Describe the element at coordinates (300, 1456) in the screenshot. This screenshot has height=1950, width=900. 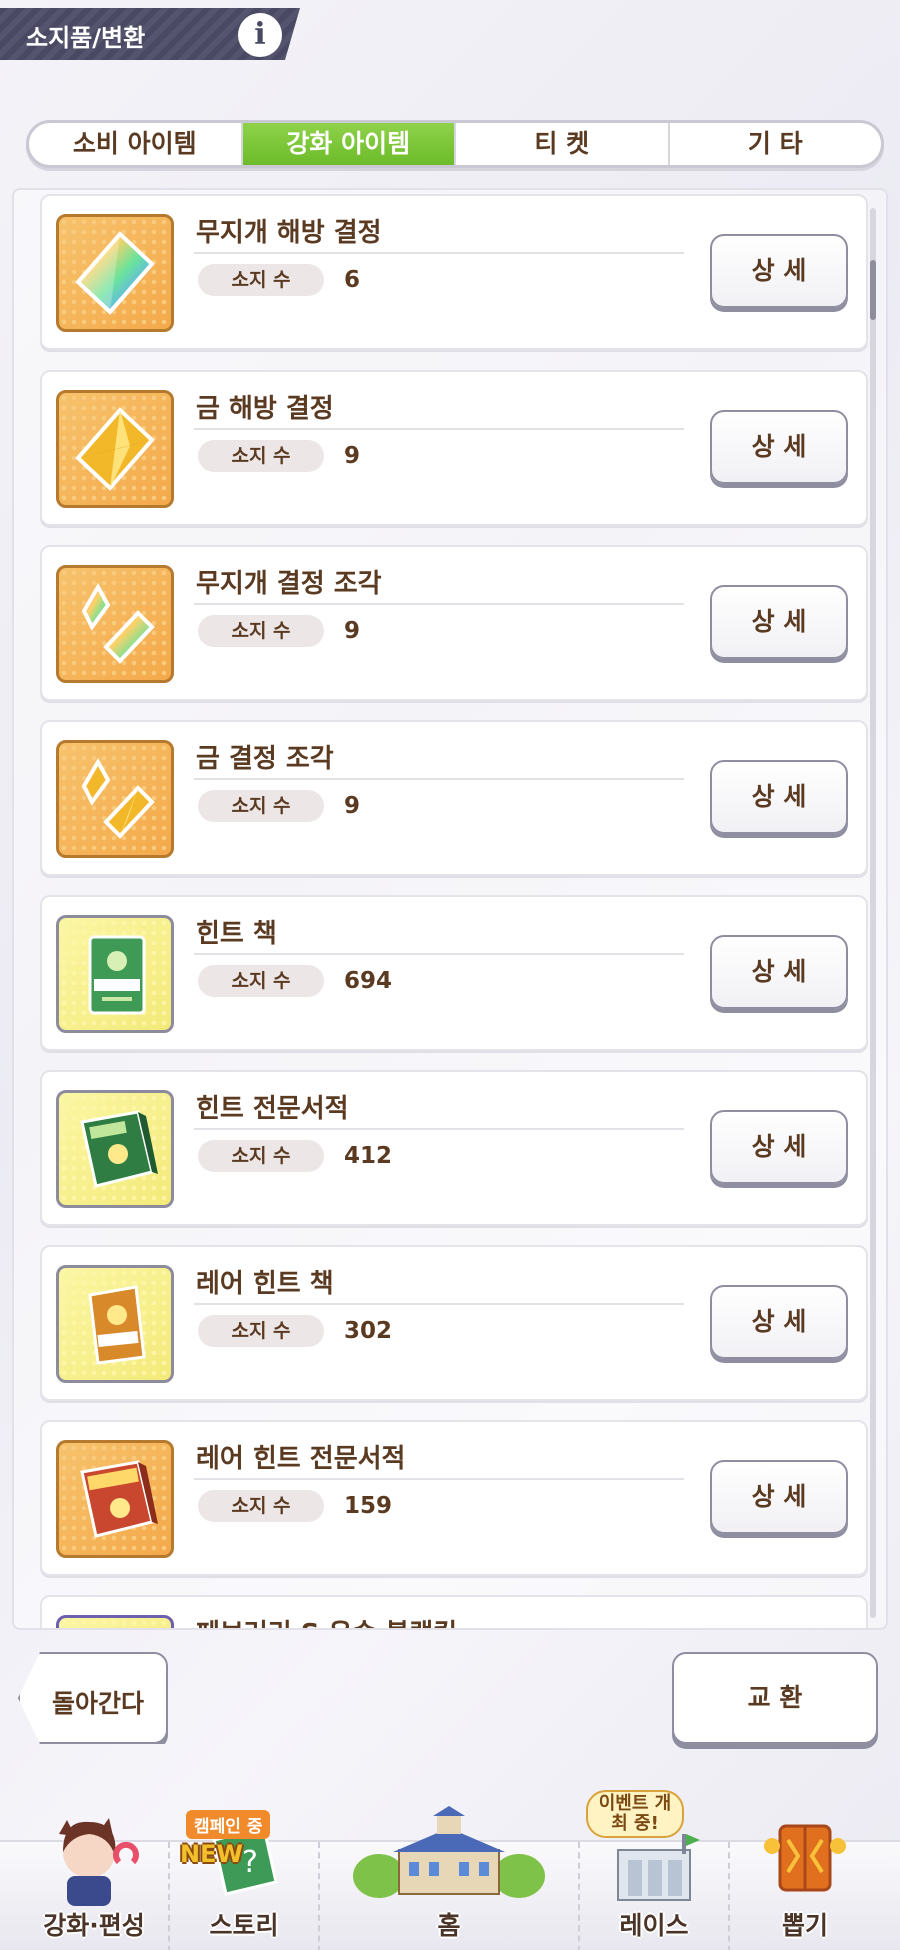
I see `item-name: 레어 힌트 전문서적` at that location.